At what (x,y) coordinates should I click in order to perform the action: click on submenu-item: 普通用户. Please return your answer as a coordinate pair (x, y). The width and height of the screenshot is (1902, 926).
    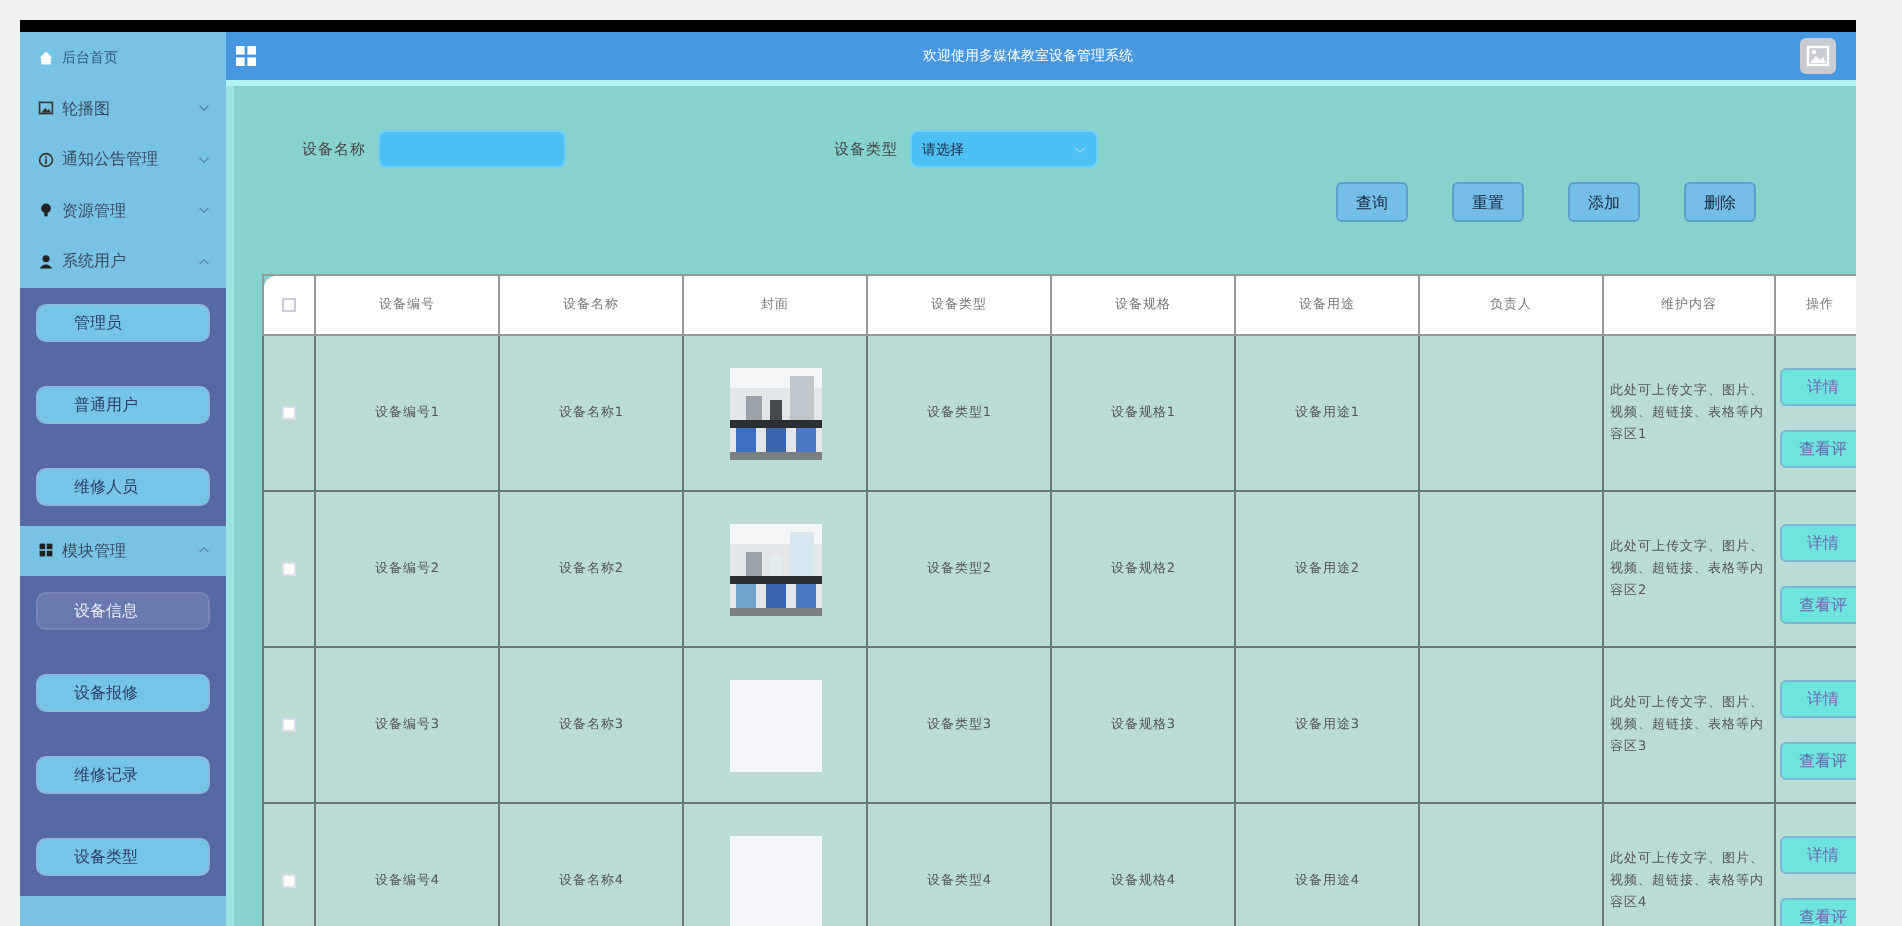
    Looking at the image, I should click on (123, 404).